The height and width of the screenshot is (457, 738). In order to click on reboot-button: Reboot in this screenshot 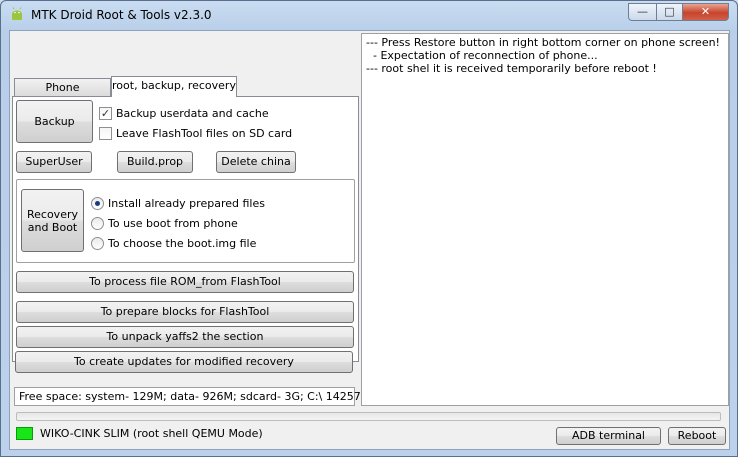, I will do `click(697, 436)`.